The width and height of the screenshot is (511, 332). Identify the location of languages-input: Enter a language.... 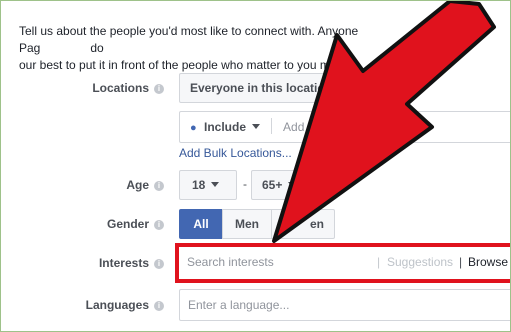
(344, 305).